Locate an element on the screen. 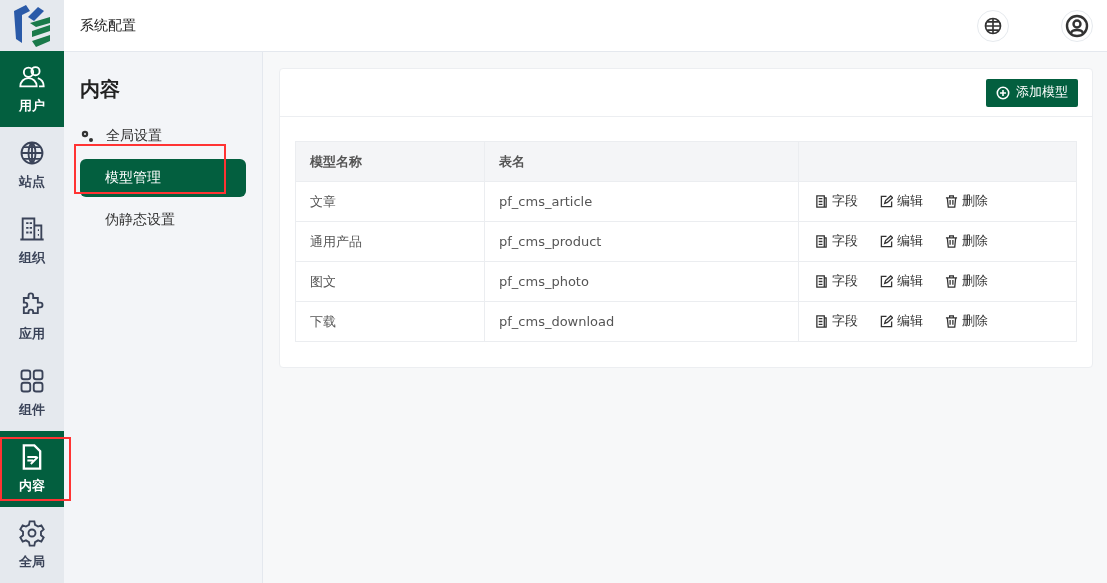  rail-item: 全局 is located at coordinates (32, 545).